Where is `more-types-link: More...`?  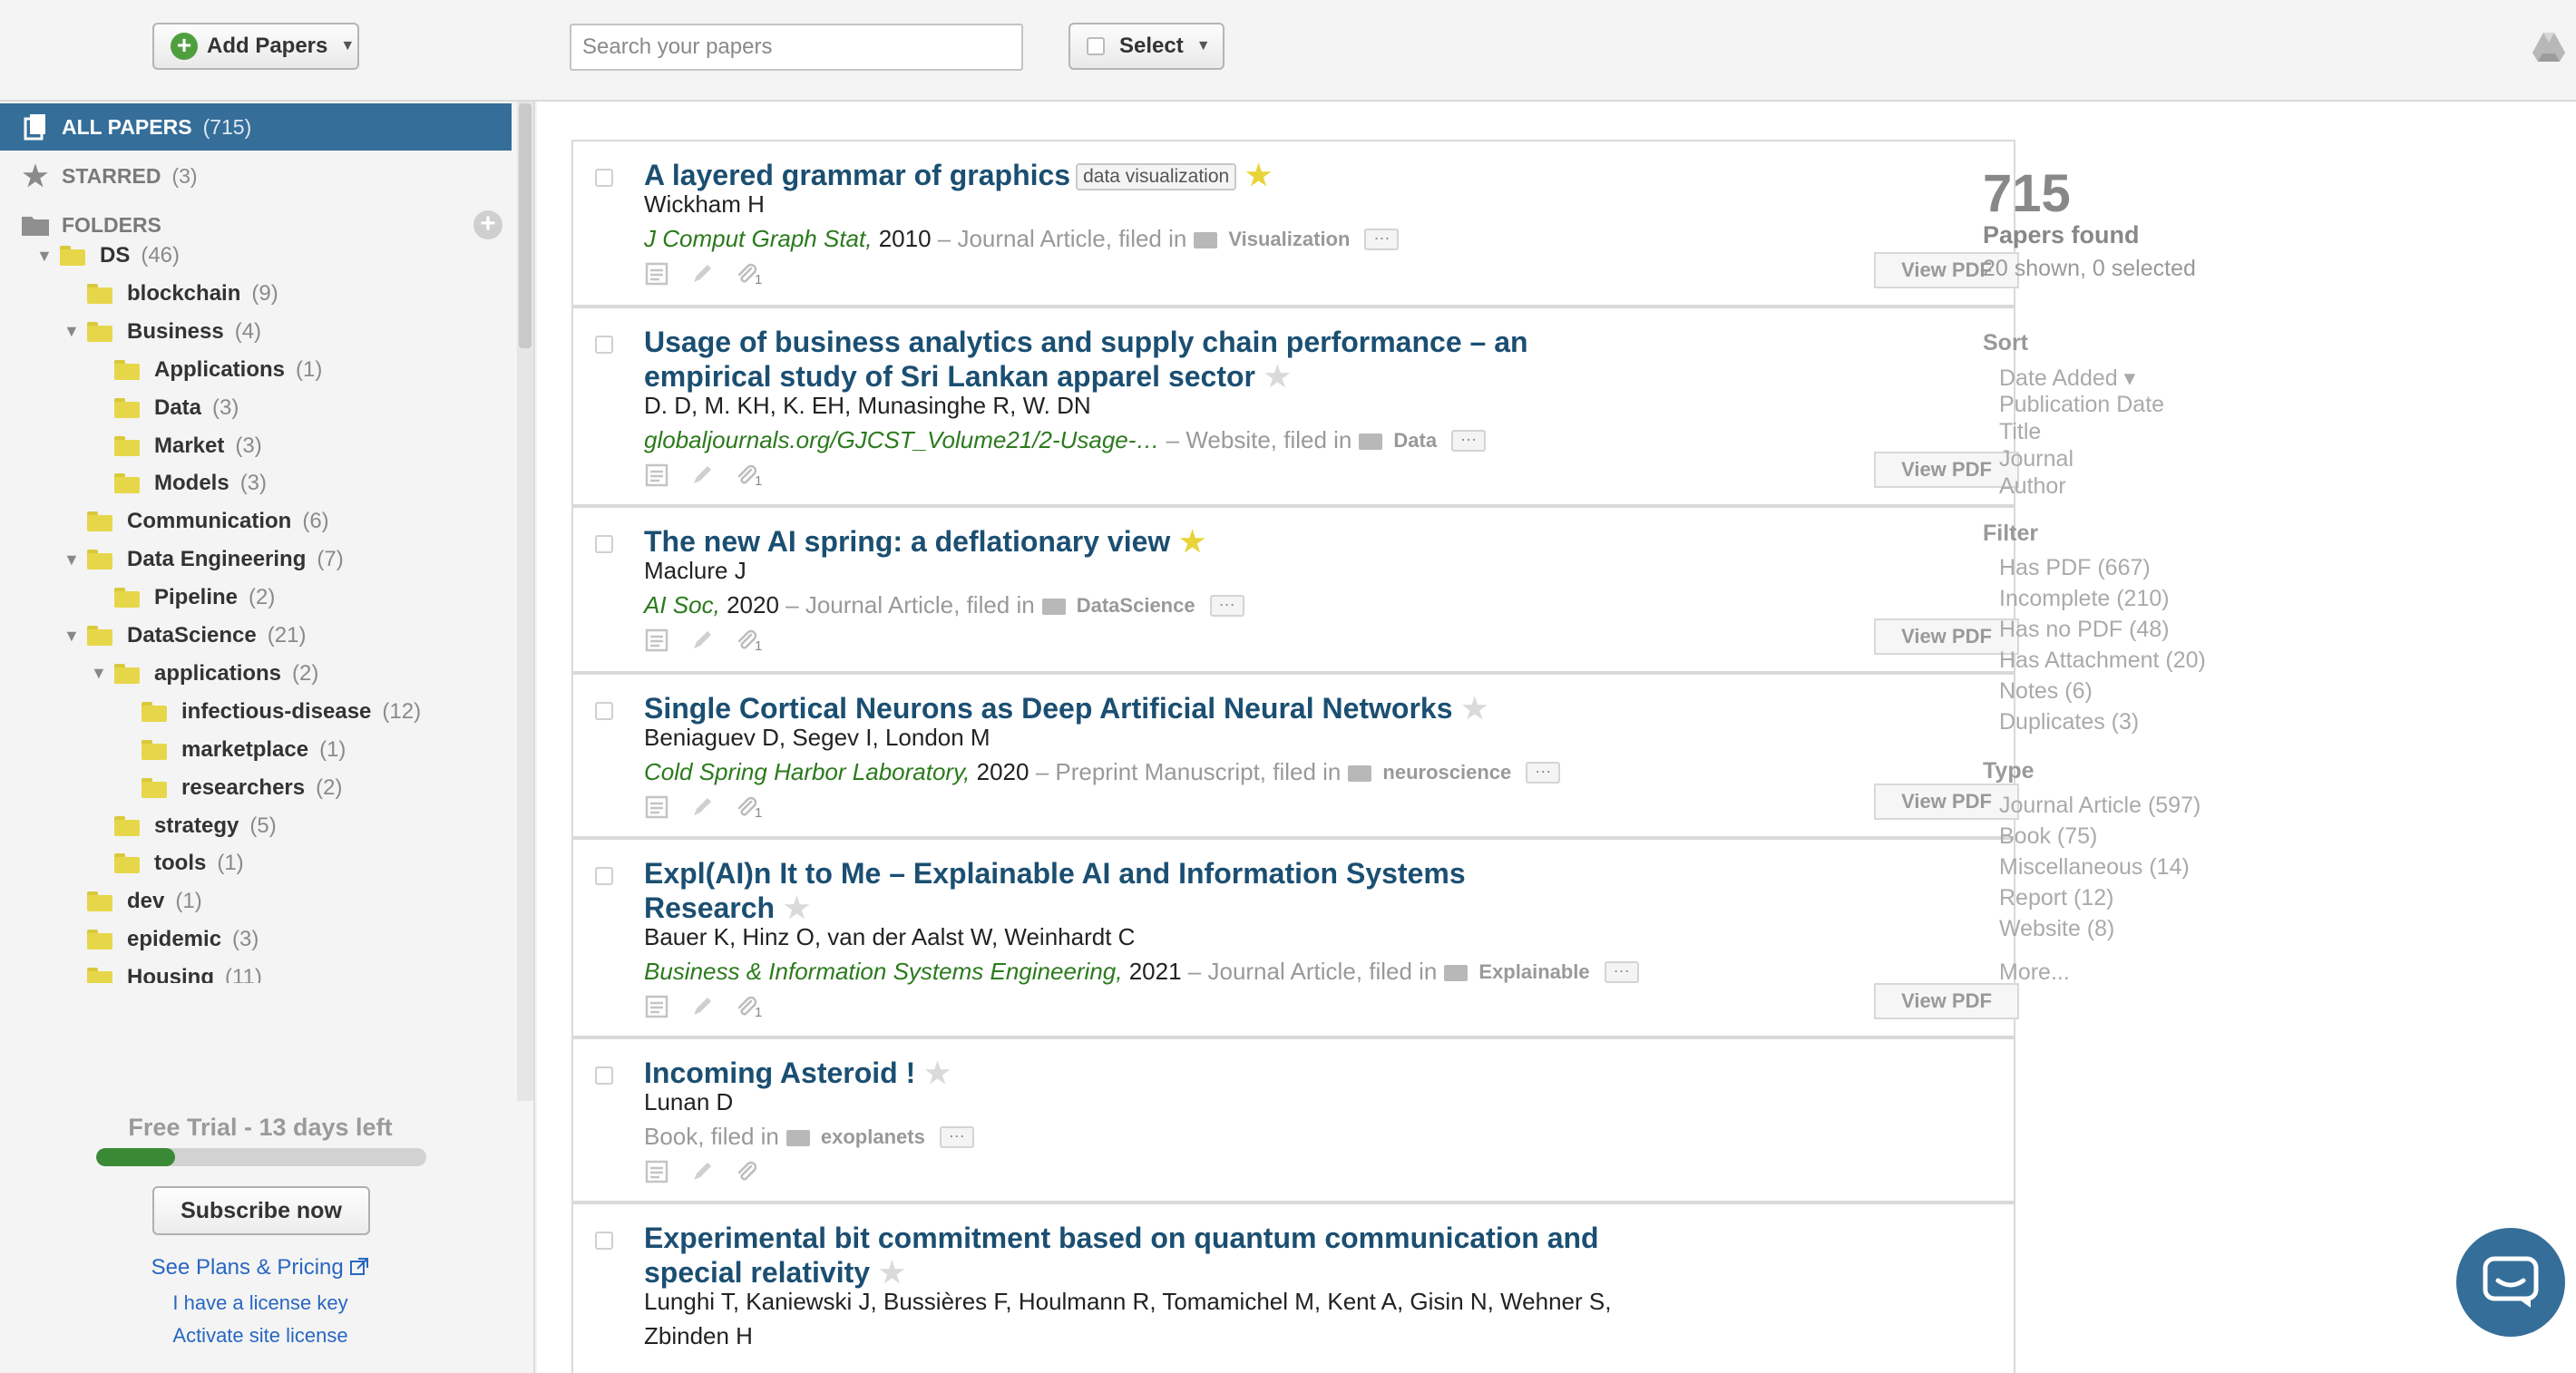
more-types-link: More... is located at coordinates (2034, 972).